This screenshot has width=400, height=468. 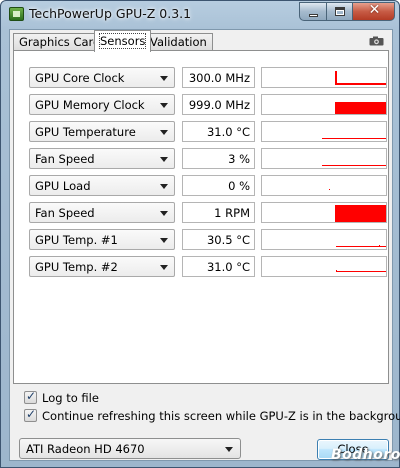 What do you see at coordinates (16, 14) in the screenshot?
I see `gpu-z-app-icon` at bounding box center [16, 14].